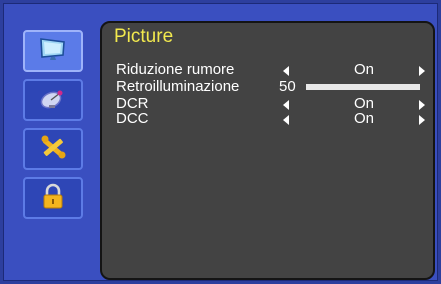 This screenshot has height=284, width=441. I want to click on menu-row-riduzione-rumore: Riduzione rumore On, so click(270, 69).